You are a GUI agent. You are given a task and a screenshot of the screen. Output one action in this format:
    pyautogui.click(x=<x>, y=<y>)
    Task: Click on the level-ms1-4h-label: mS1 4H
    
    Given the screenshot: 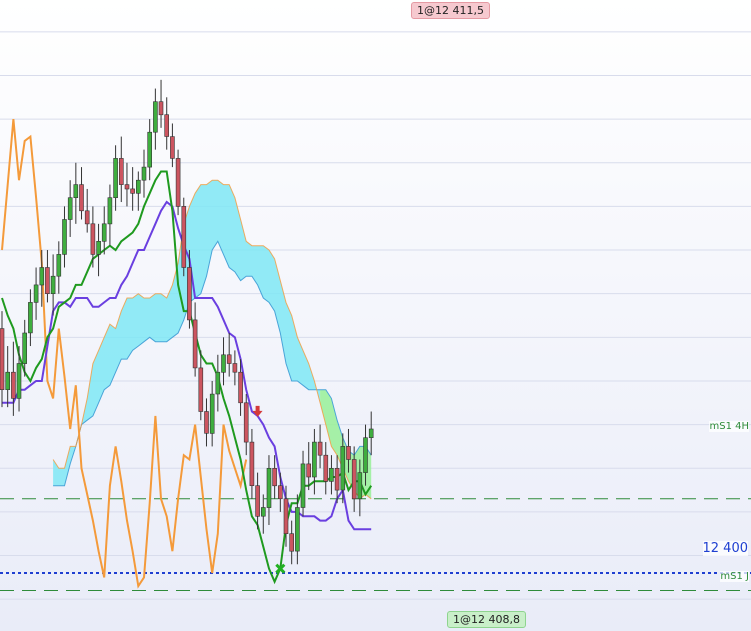 What is the action you would take?
    pyautogui.click(x=729, y=426)
    